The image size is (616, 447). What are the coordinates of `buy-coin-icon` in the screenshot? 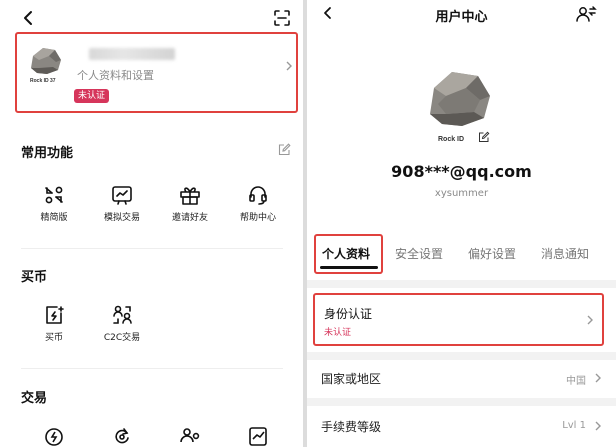 It's located at (54, 315).